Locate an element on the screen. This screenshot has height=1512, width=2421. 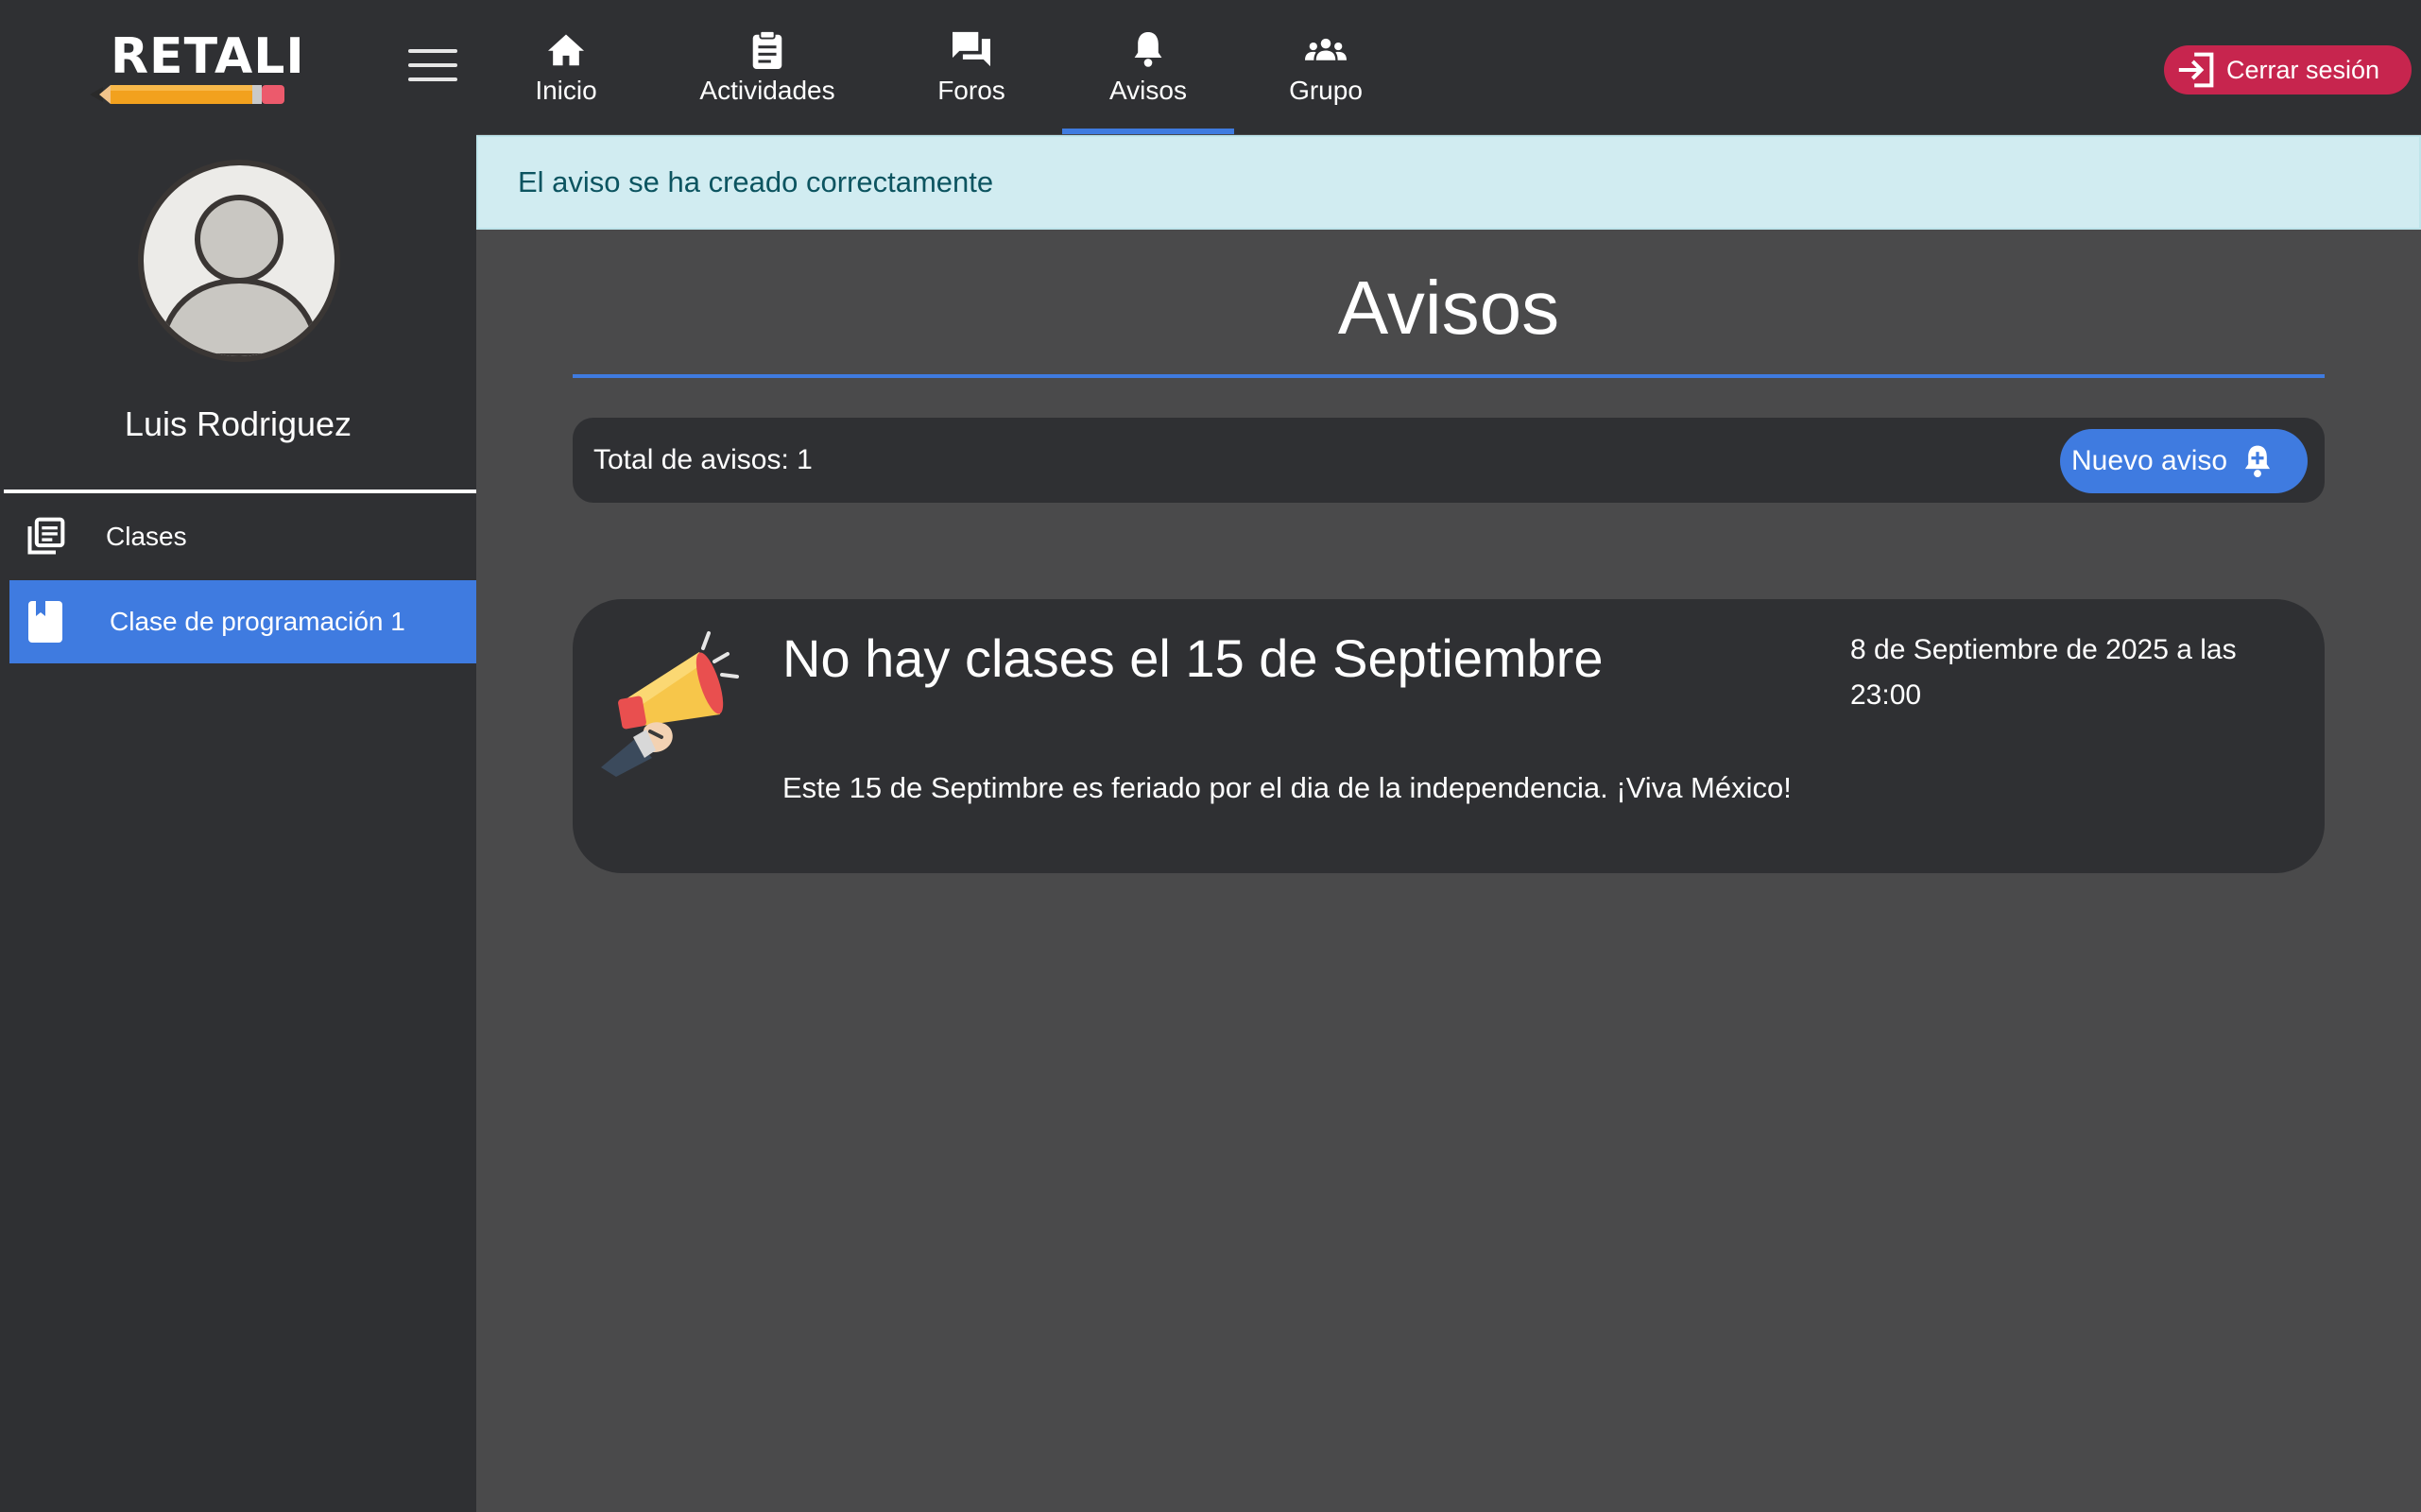
nav-item-inicio: Inicio is located at coordinates (566, 67).